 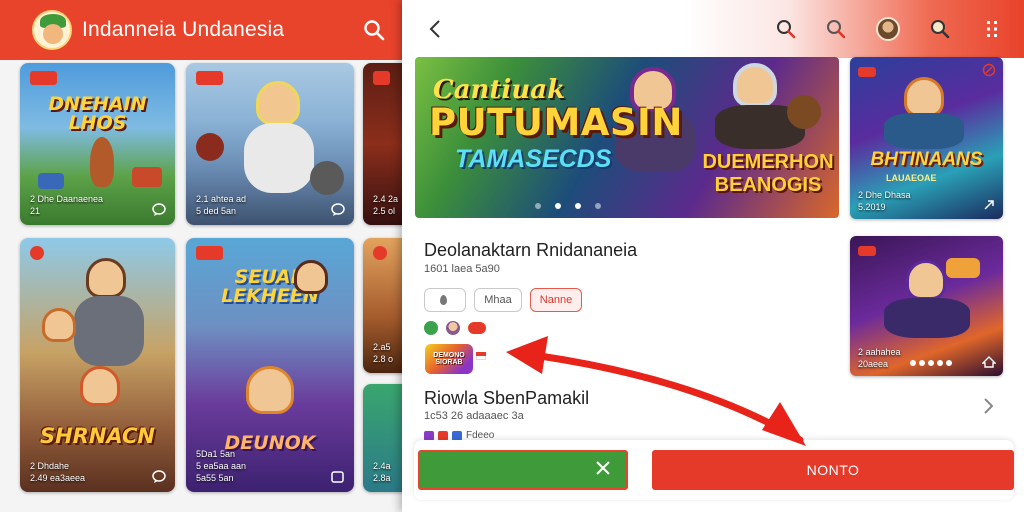 What do you see at coordinates (833, 470) in the screenshot?
I see `primary-action-button: NONTO` at bounding box center [833, 470].